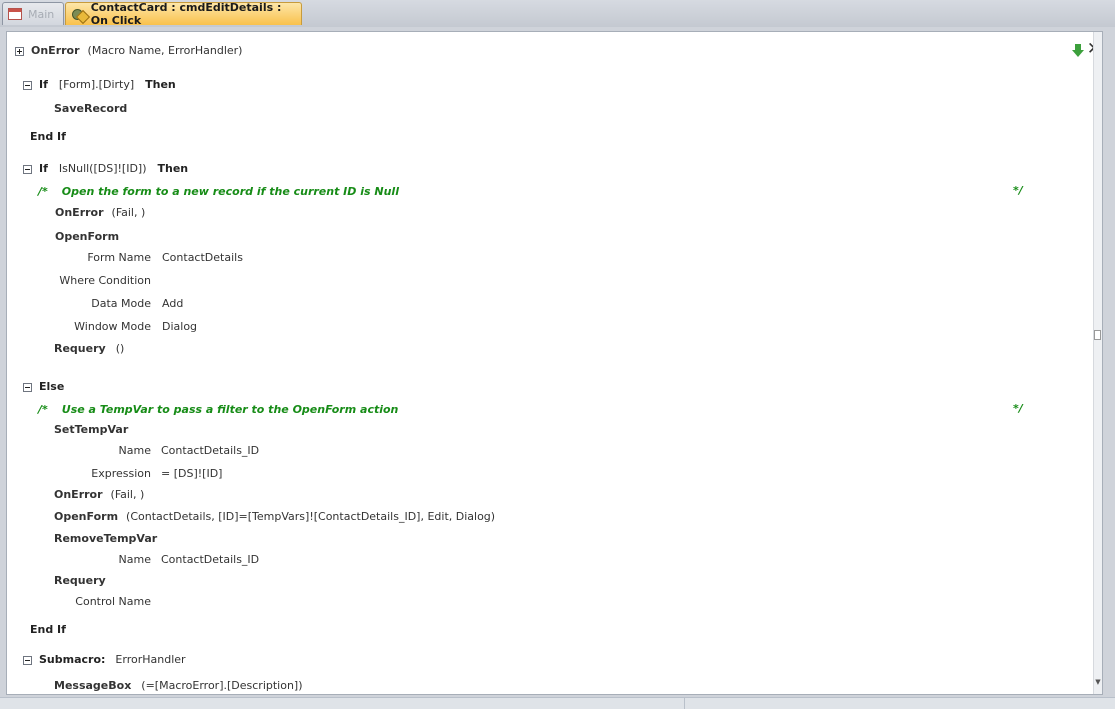 The image size is (1115, 709). Describe the element at coordinates (91, 430) in the screenshot. I see `settempvar-action: SetTempVar` at that location.